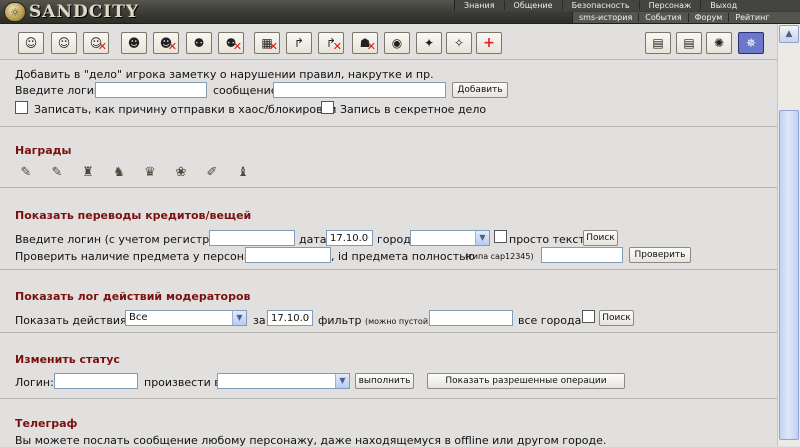 The height and width of the screenshot is (447, 800). What do you see at coordinates (601, 5) in the screenshot?
I see `nav-security: Безопасность` at bounding box center [601, 5].